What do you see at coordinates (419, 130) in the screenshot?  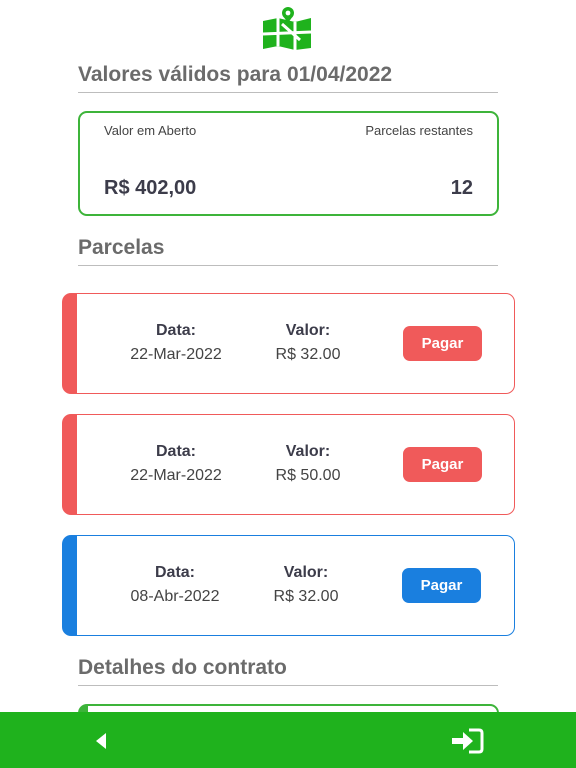 I see `remaining-installments-label: Parcelas restantes` at bounding box center [419, 130].